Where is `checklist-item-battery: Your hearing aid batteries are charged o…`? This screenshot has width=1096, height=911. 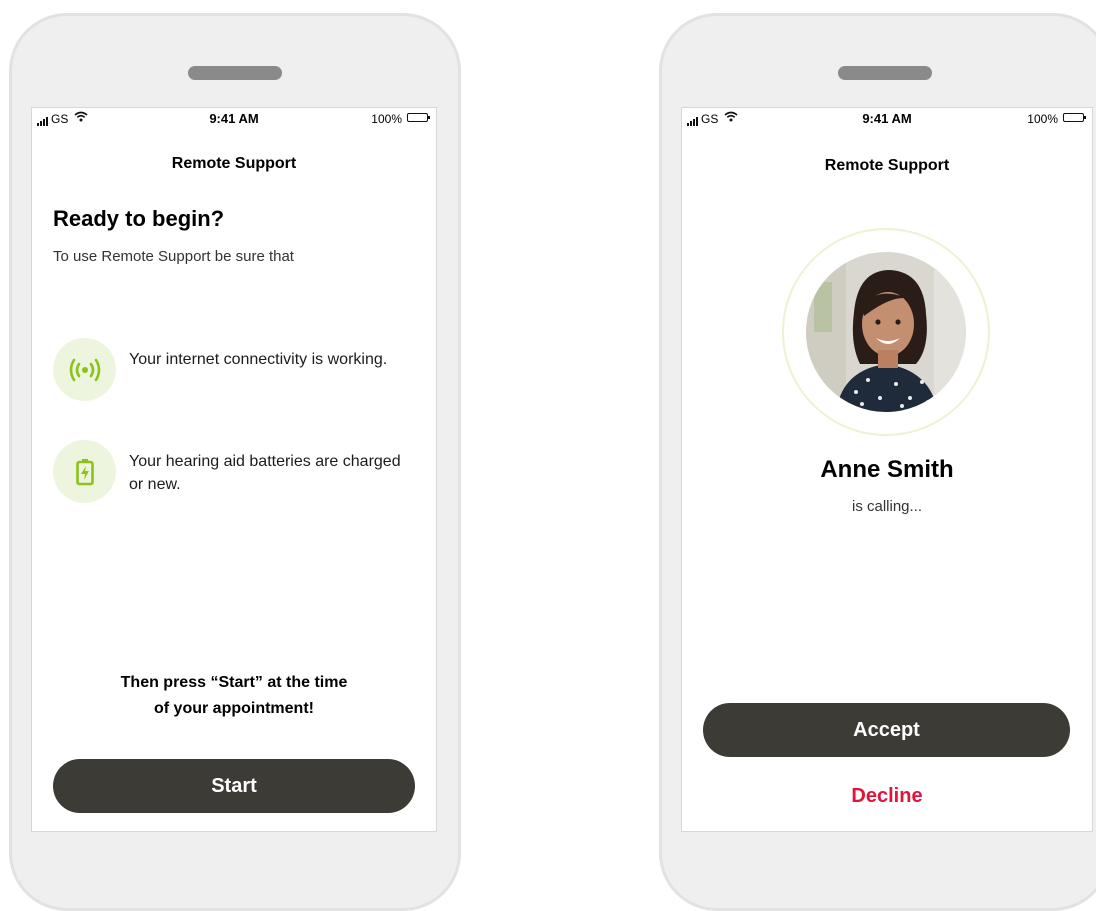 checklist-item-battery: Your hearing aid batteries are charged o… is located at coordinates (233, 472).